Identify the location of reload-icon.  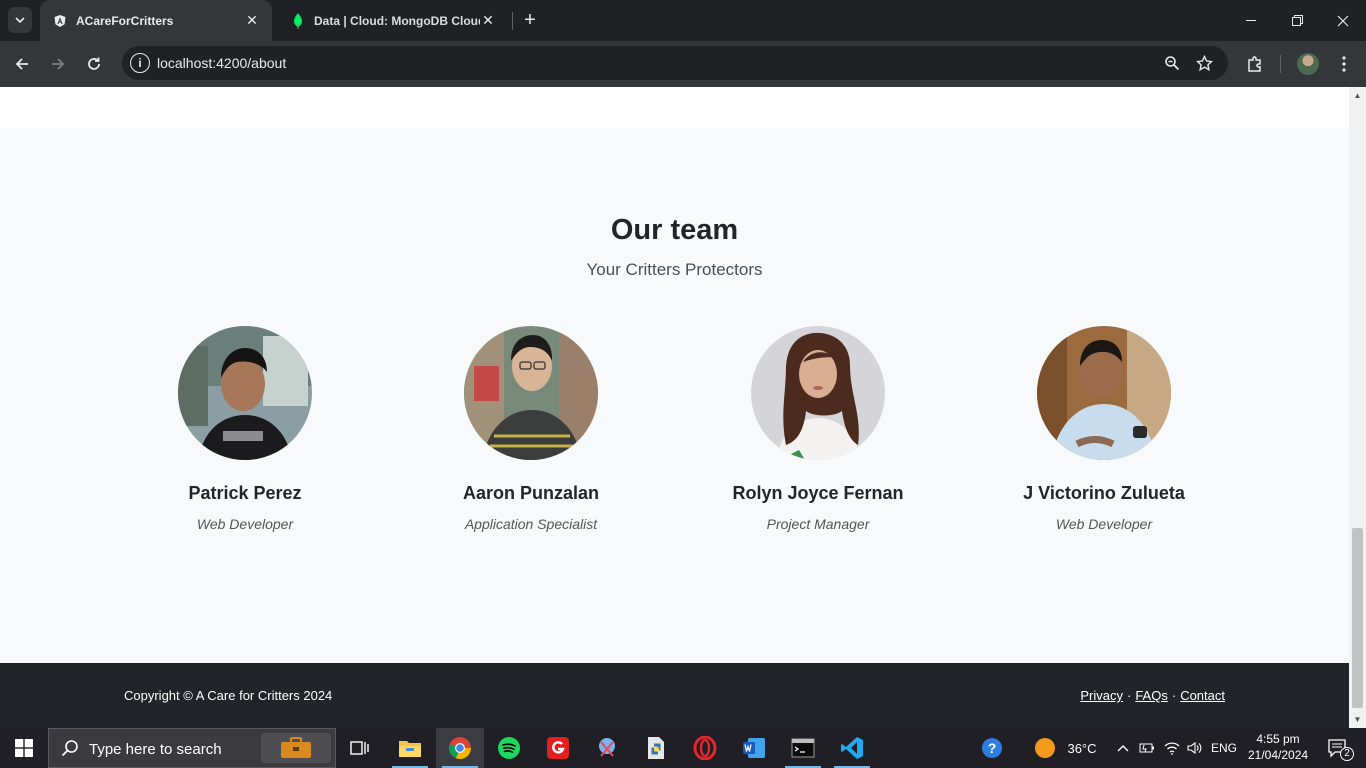
(94, 63).